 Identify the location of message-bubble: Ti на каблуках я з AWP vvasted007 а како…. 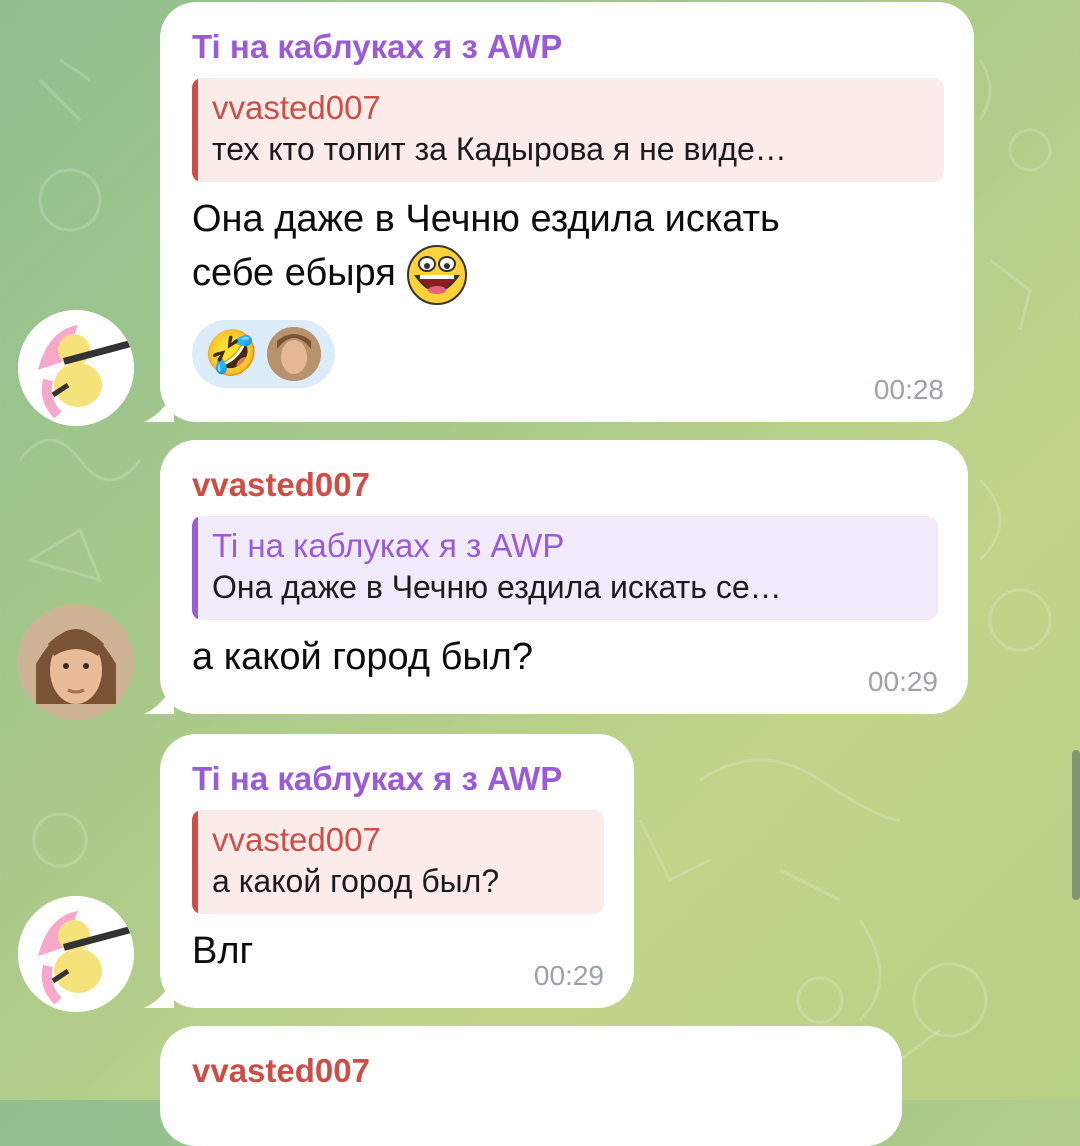
(389, 871).